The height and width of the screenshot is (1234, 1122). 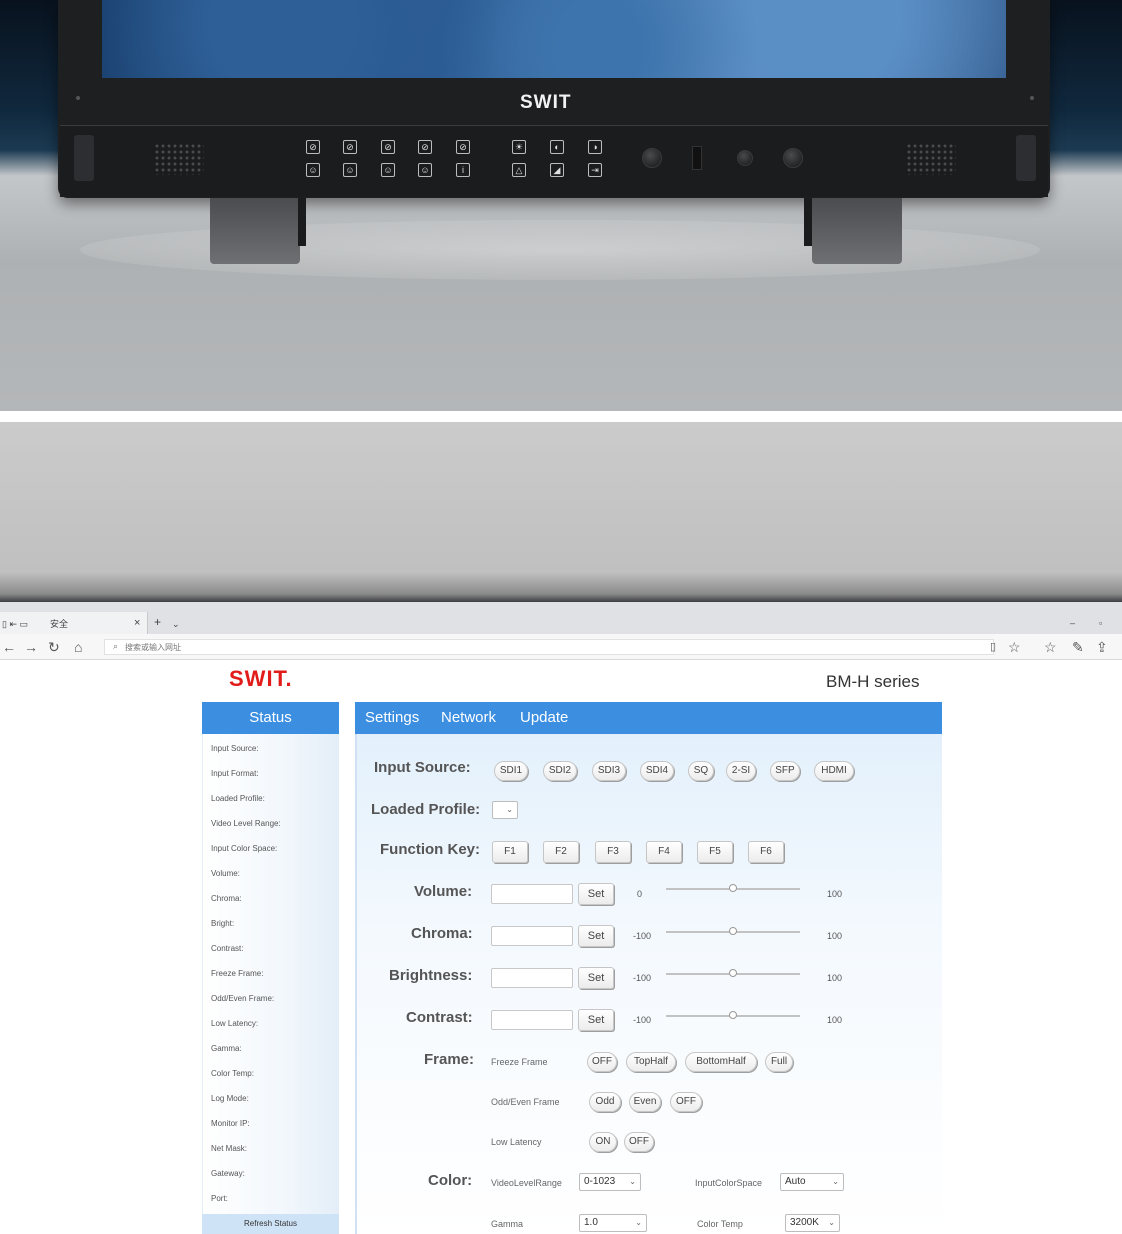 I want to click on source-hdmi-button: HDMI, so click(x=834, y=771).